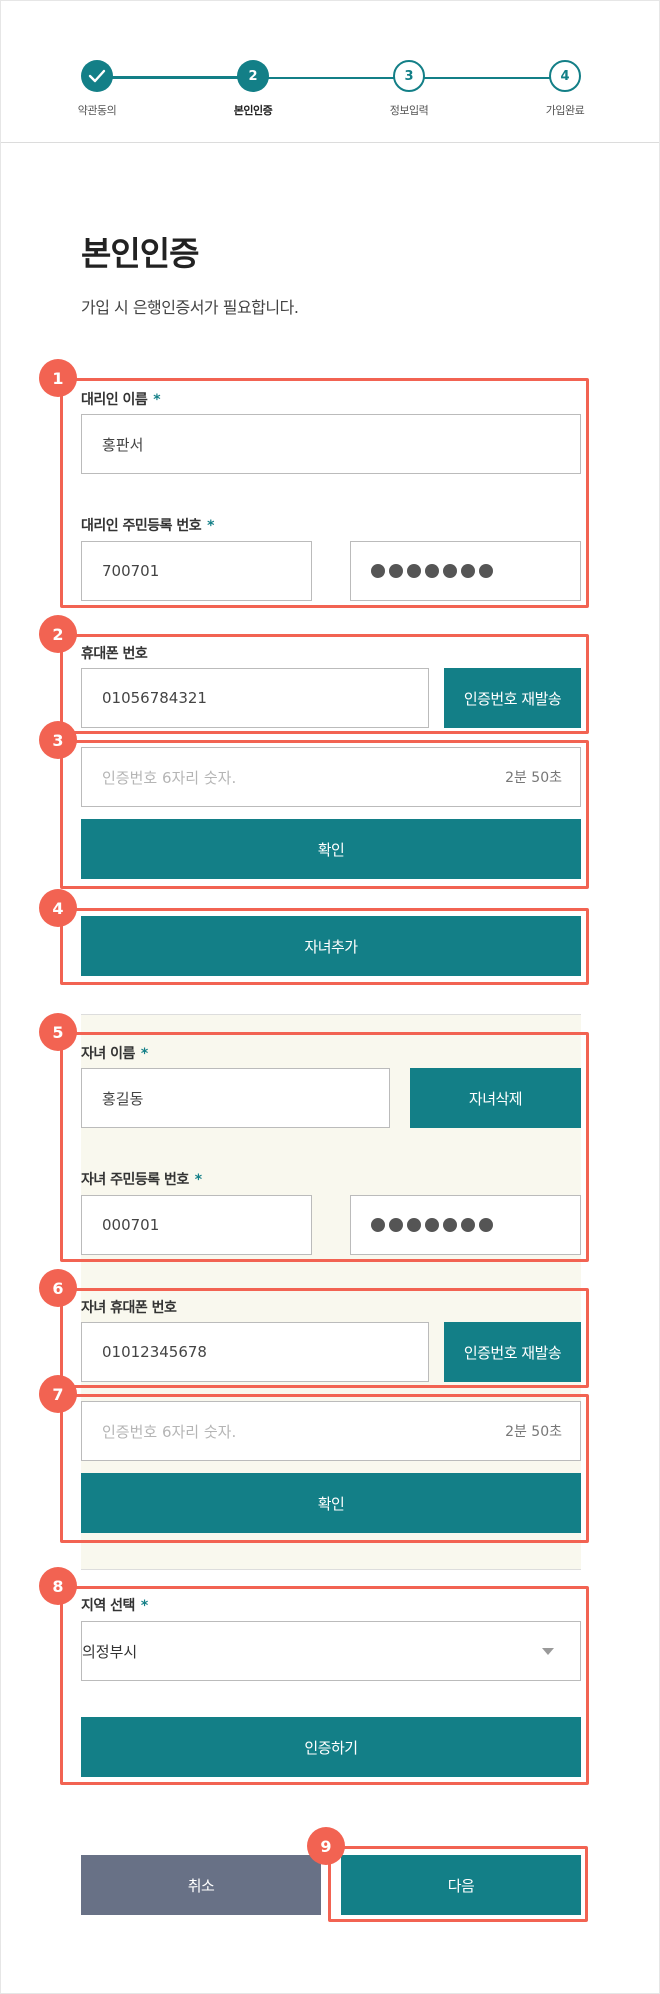 Image resolution: width=660 pixels, height=1994 pixels. What do you see at coordinates (58, 1394) in the screenshot?
I see `annotation-badge: 7` at bounding box center [58, 1394].